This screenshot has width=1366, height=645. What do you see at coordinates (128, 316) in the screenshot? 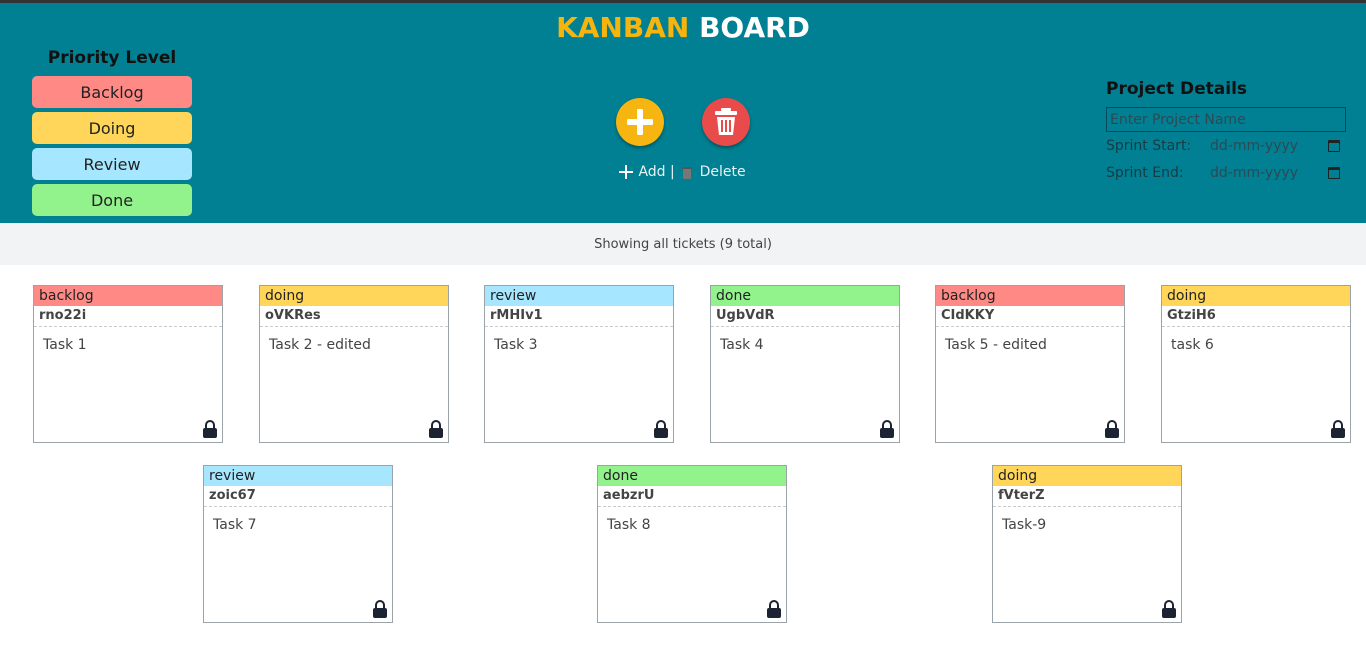
I see `ticket-id: rno22i` at bounding box center [128, 316].